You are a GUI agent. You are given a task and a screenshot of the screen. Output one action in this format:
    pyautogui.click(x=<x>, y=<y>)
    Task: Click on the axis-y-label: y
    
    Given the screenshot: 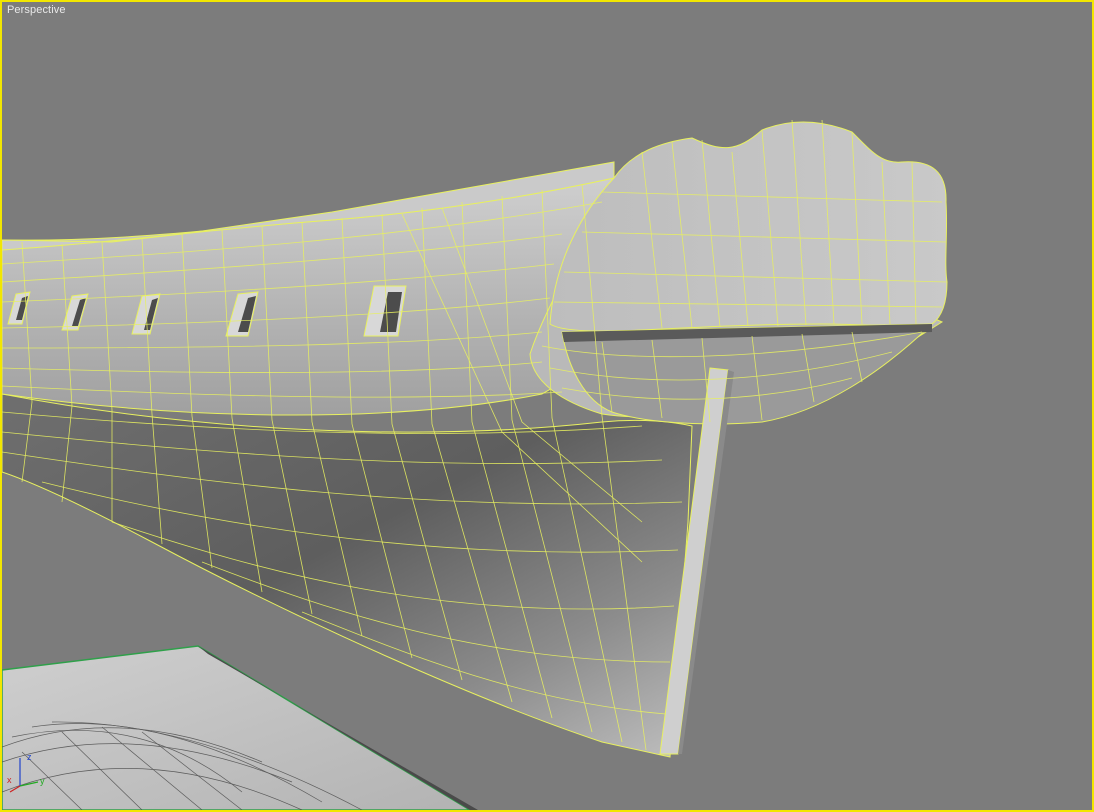 What is the action you would take?
    pyautogui.click(x=42, y=781)
    